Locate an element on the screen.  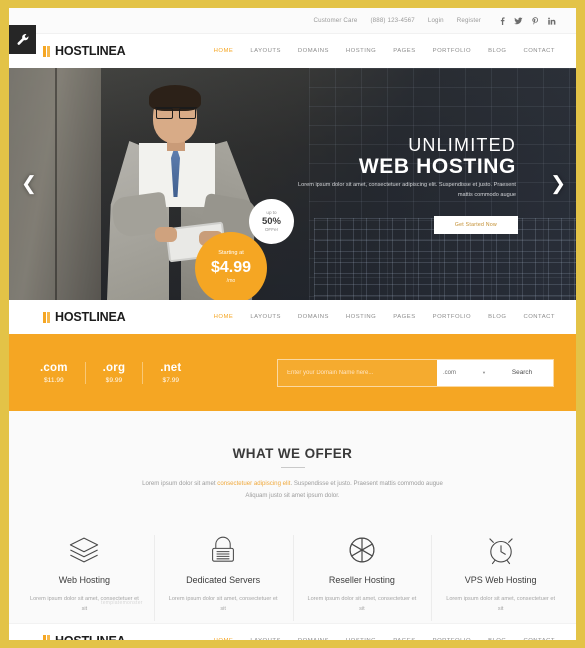
chevron-left-icon: ❮ is located at coordinates (29, 184).